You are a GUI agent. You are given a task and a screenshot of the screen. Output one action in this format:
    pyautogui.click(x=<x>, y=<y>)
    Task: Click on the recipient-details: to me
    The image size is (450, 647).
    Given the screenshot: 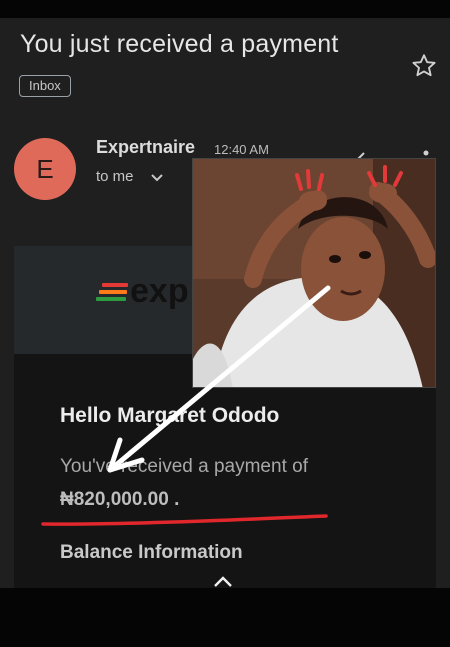 What is the action you would take?
    pyautogui.click(x=115, y=176)
    